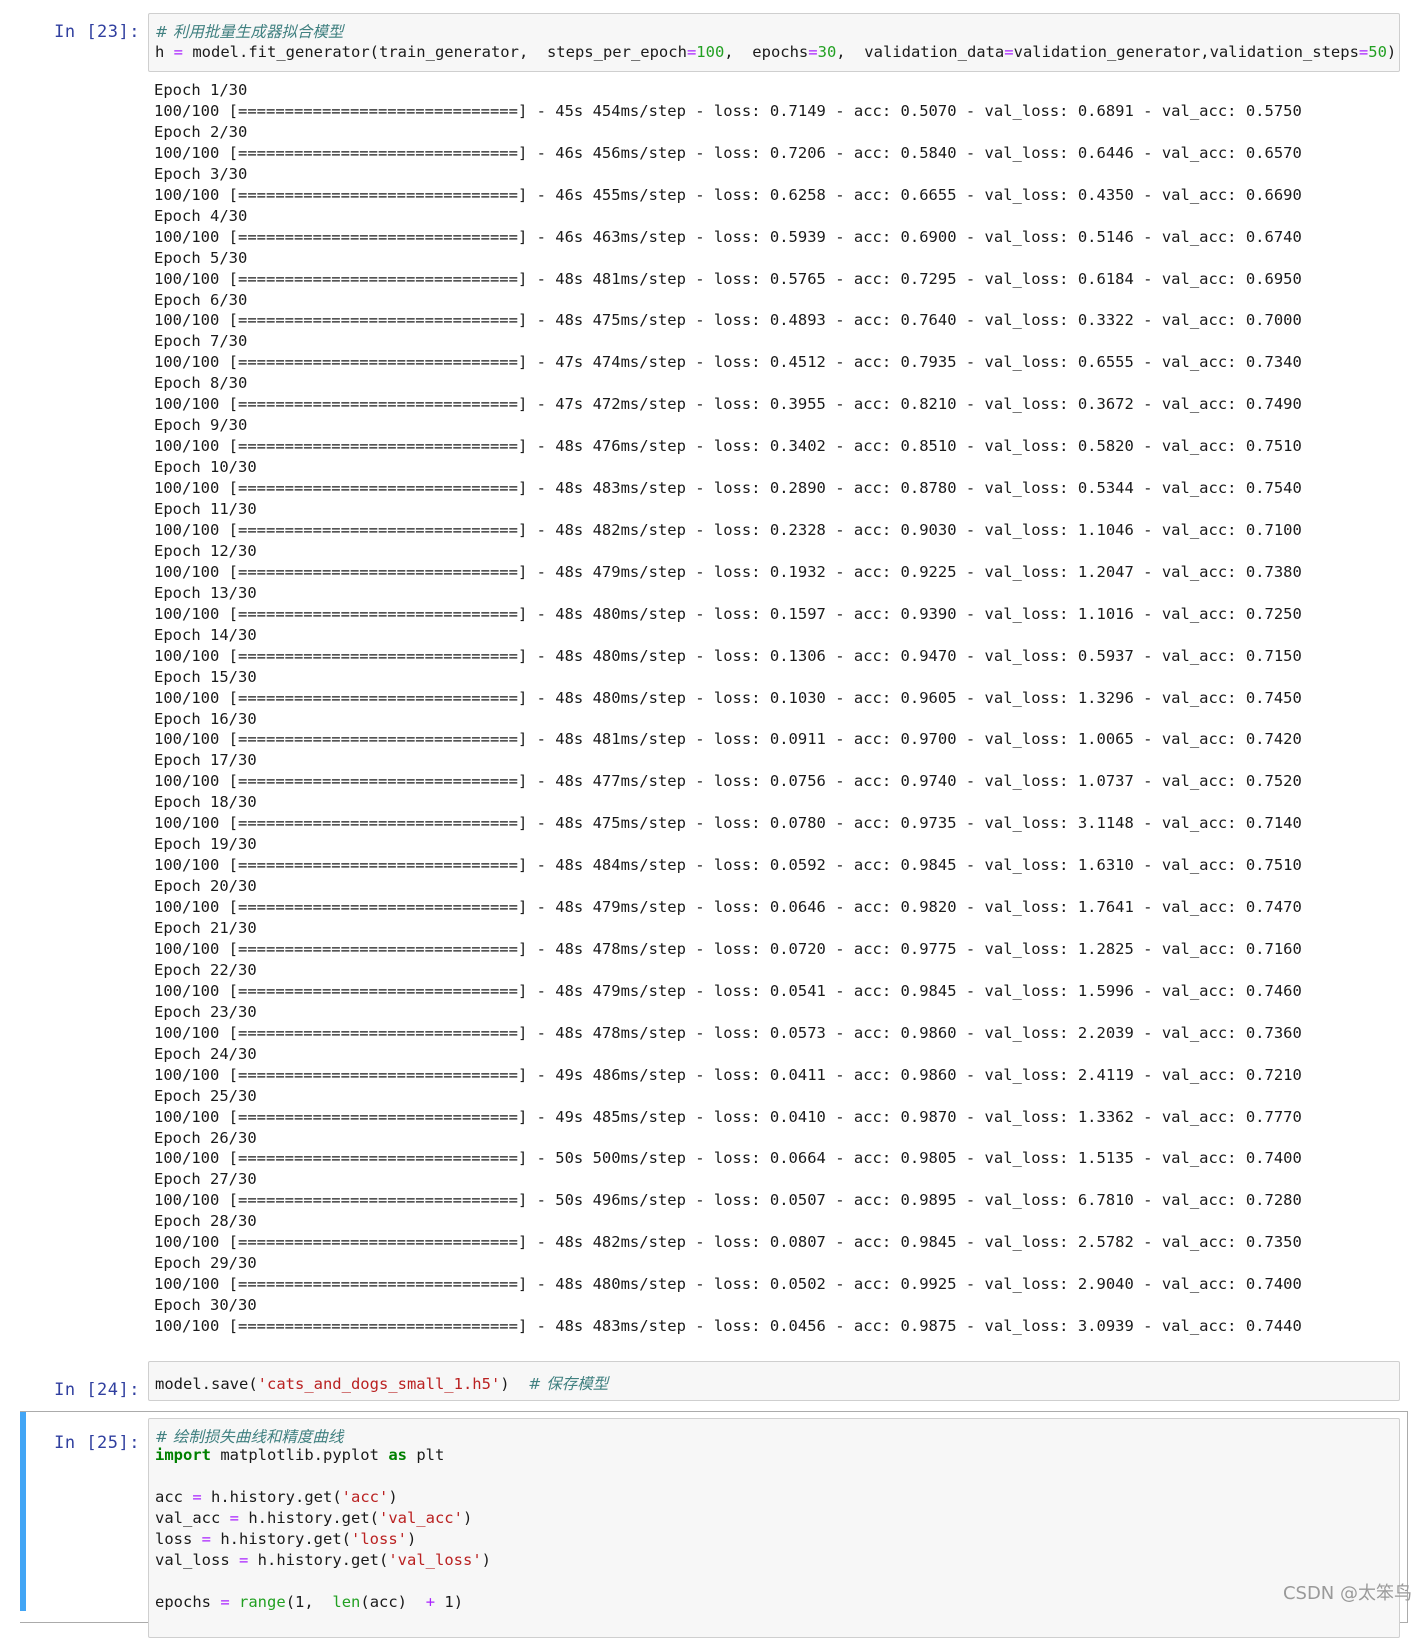 The width and height of the screenshot is (1428, 1638). Describe the element at coordinates (201, 90) in the screenshot. I see `output-epoch-line: Epoch 1/30` at that location.